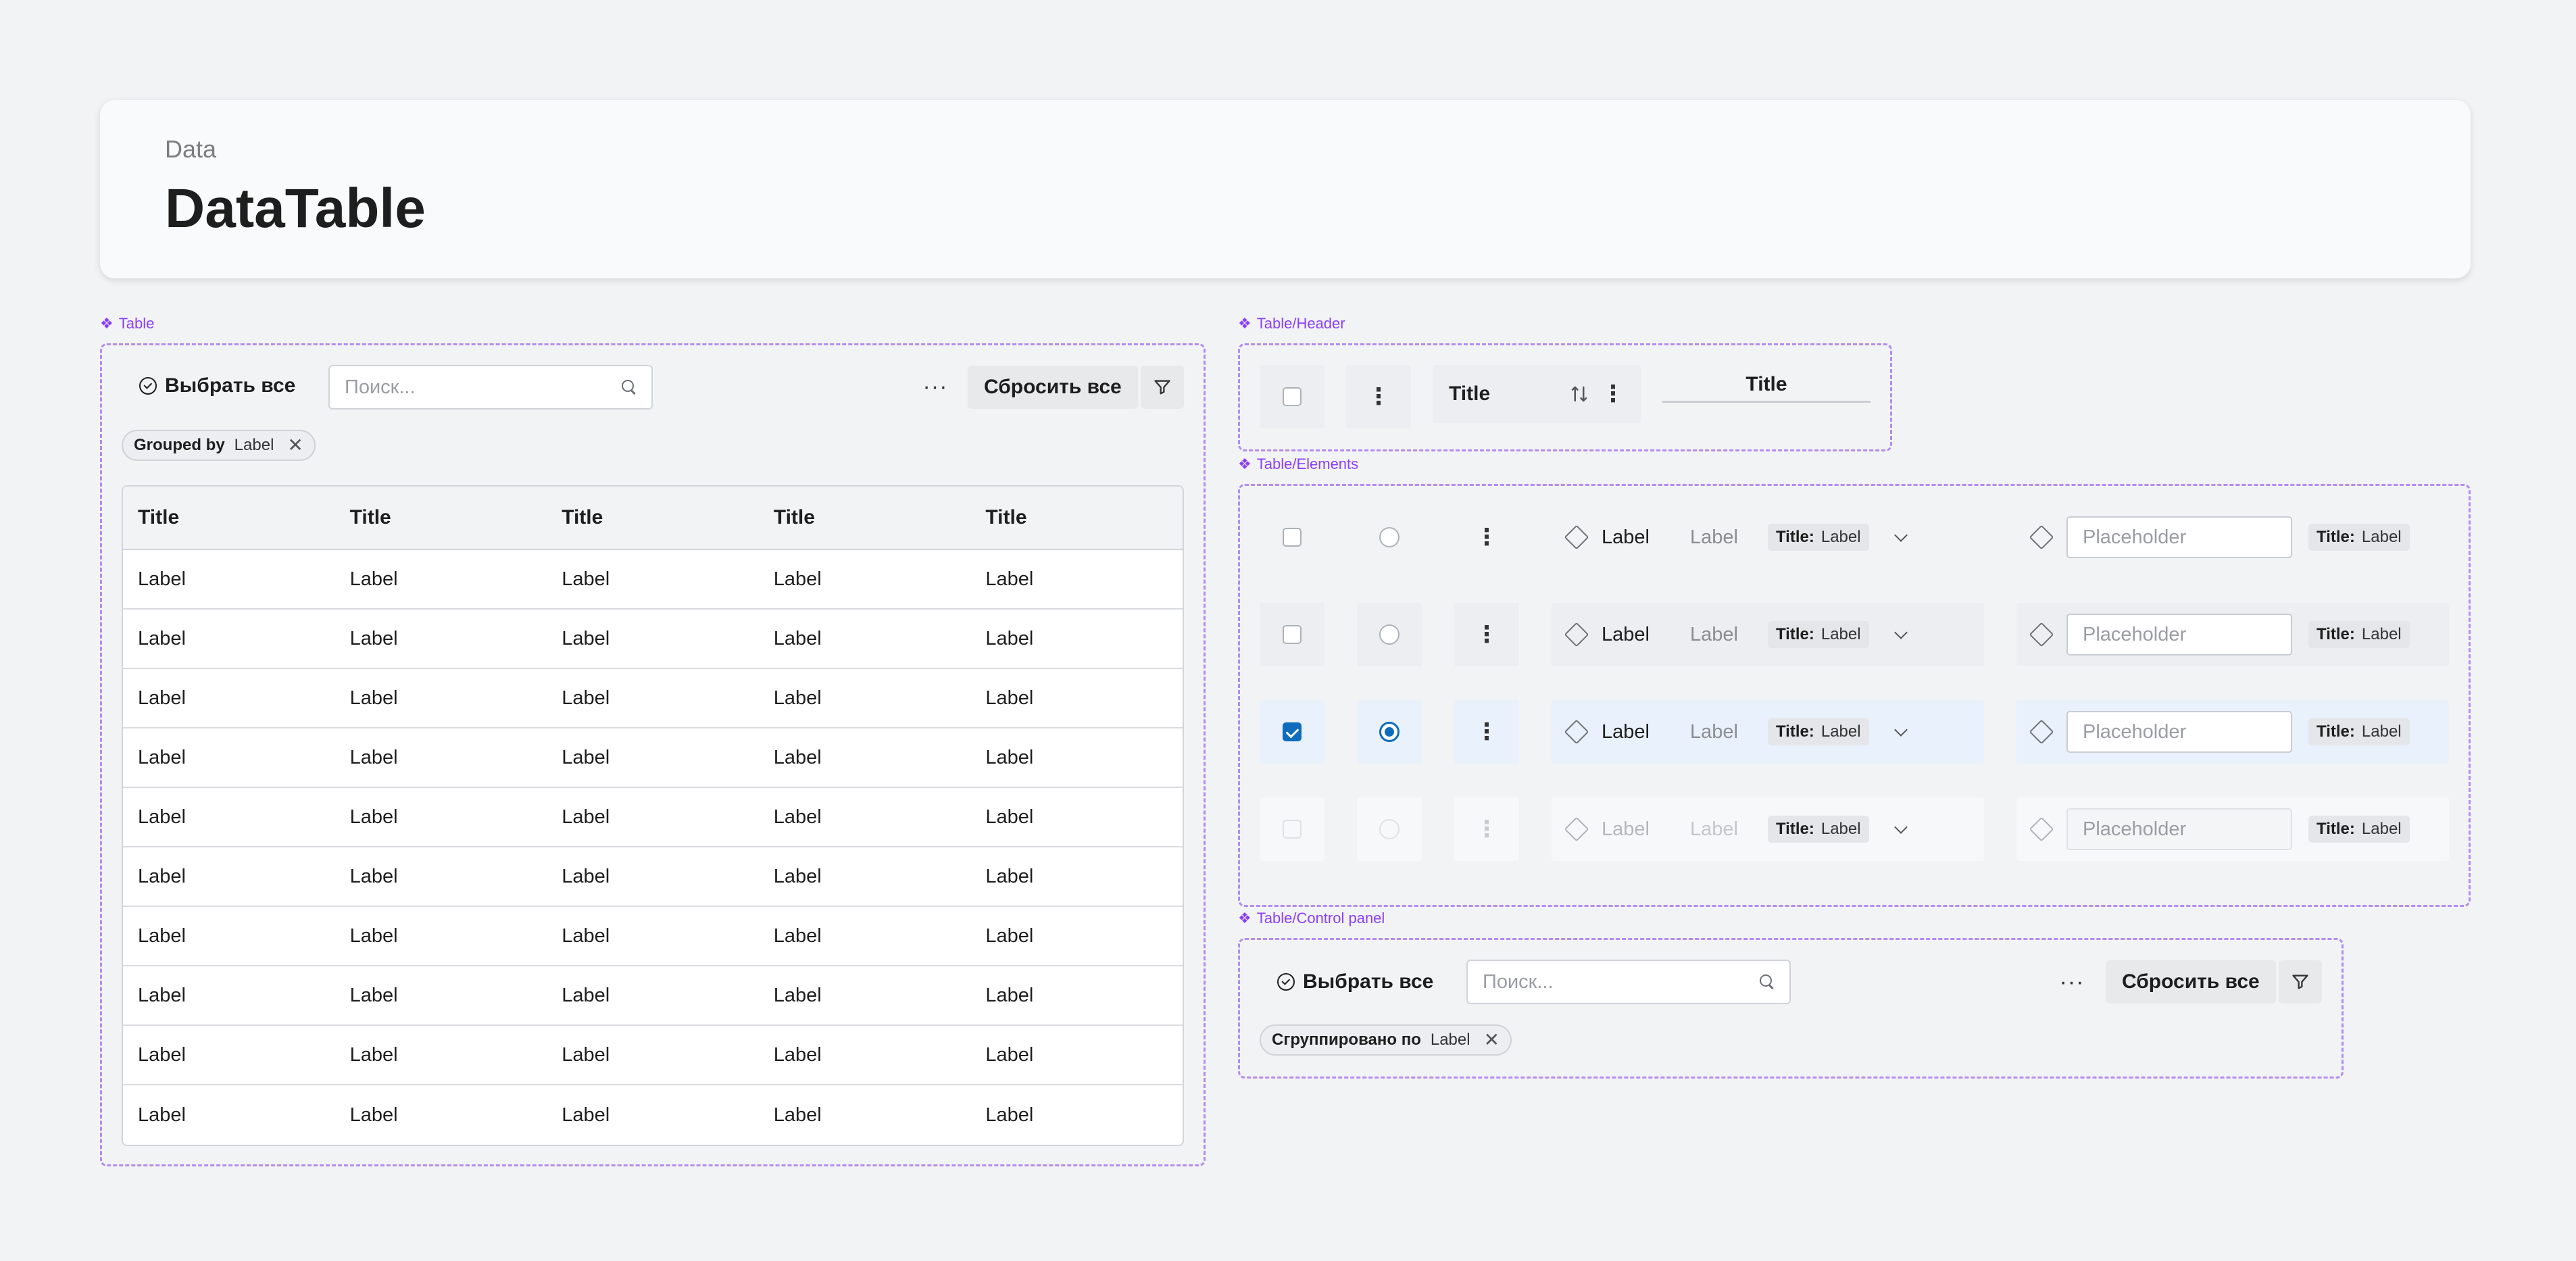 The height and width of the screenshot is (1261, 2576). I want to click on row-label-cell-hover: Label Label Title: Label, so click(1768, 634).